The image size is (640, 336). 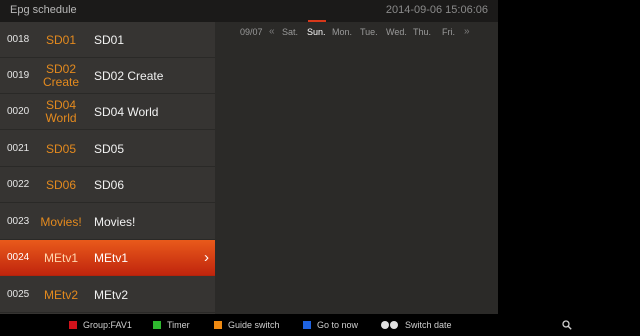 I want to click on channel-short-name: SD01, so click(x=61, y=39).